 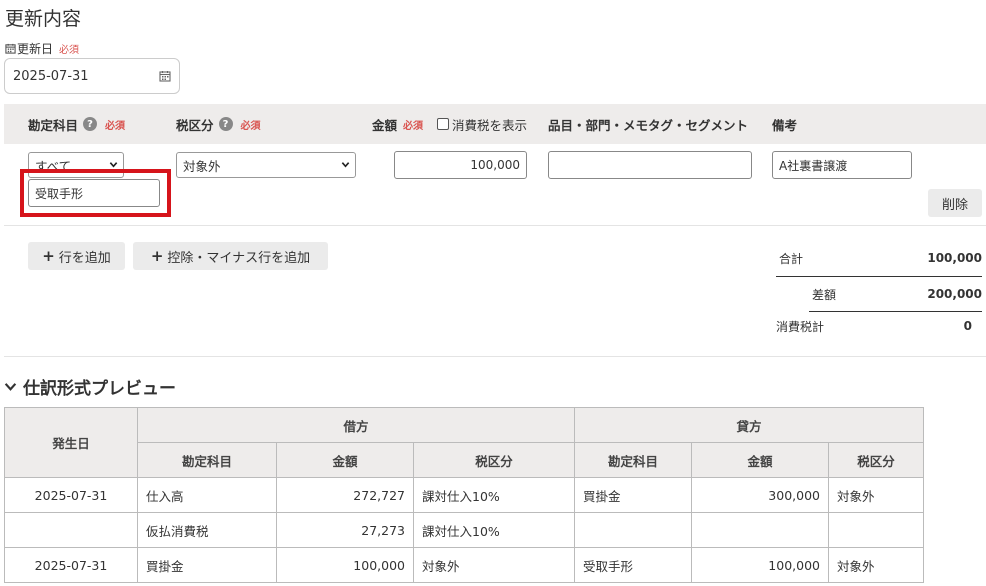 I want to click on date-input: 2025-07-31, so click(x=92, y=76).